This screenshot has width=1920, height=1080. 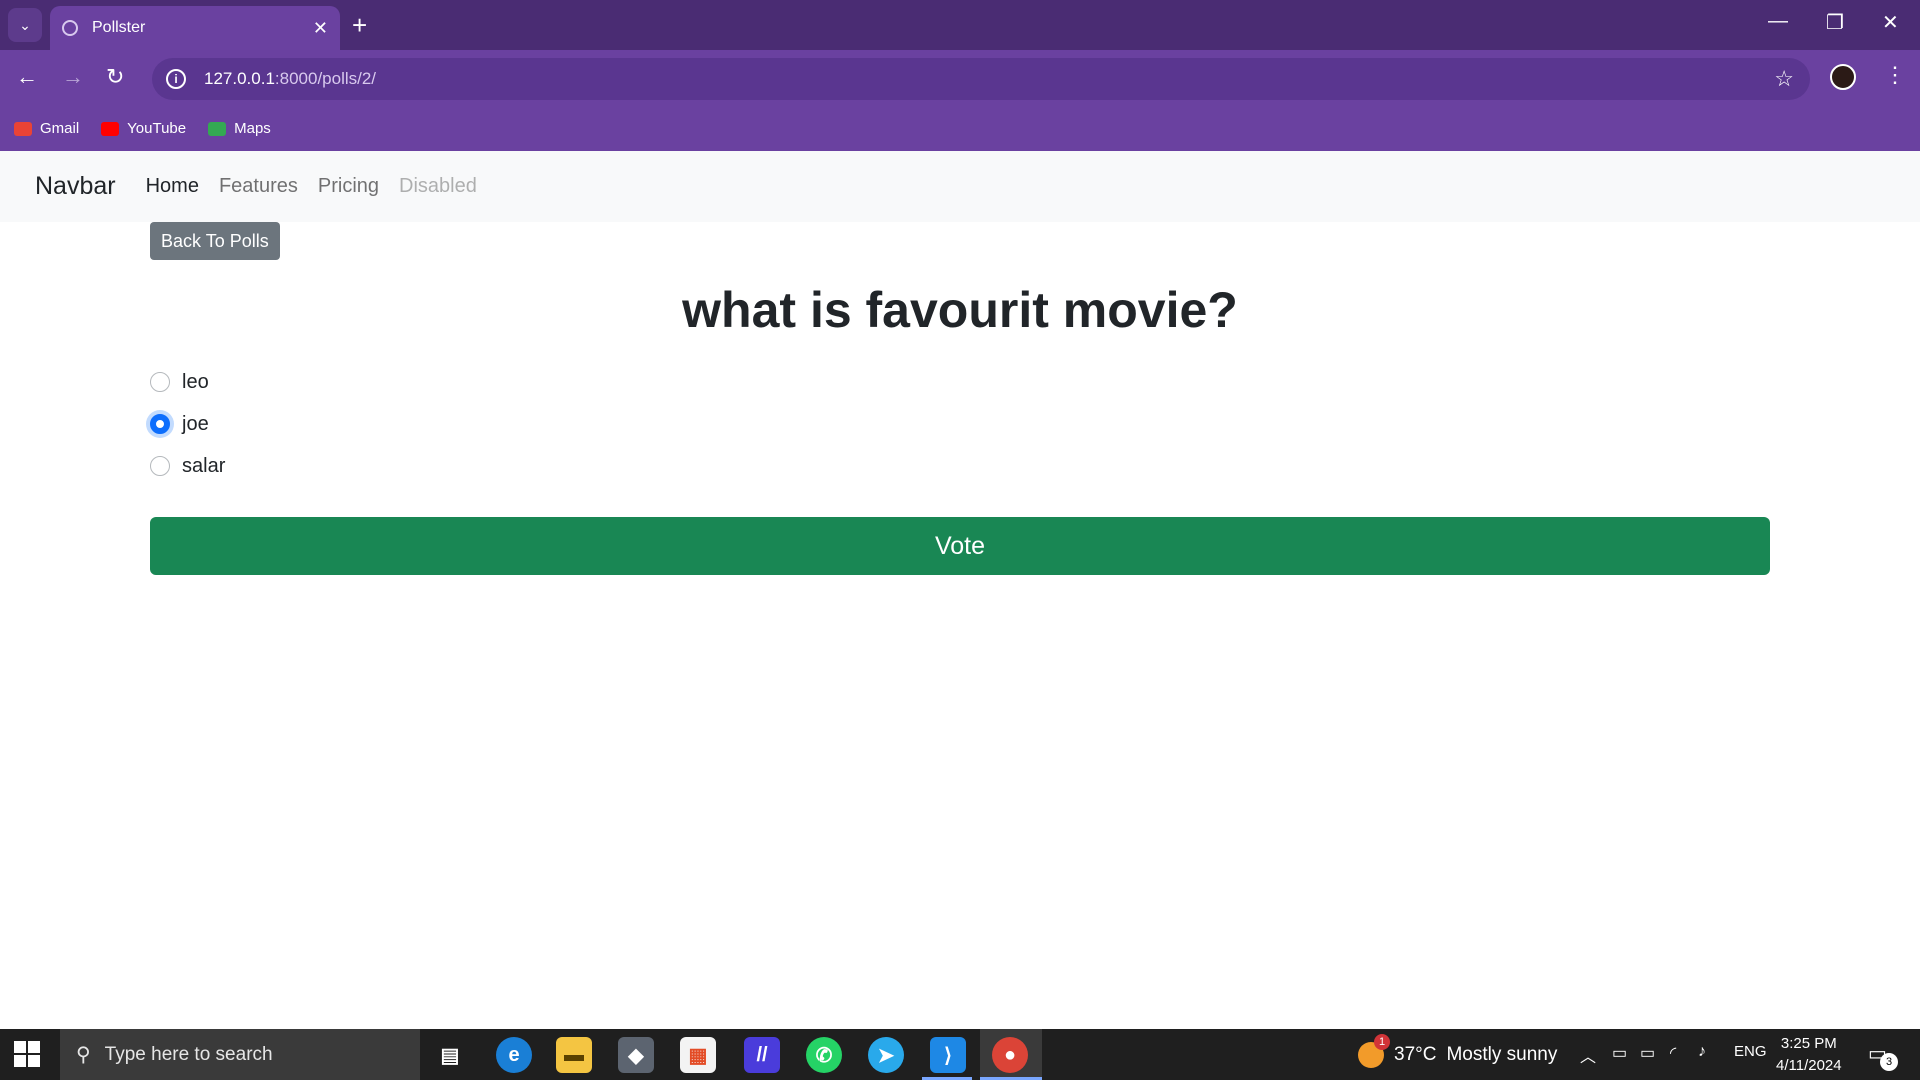 I want to click on address-bar: i 127.0.0.1:8000/polls/2/ ☆, so click(x=981, y=79).